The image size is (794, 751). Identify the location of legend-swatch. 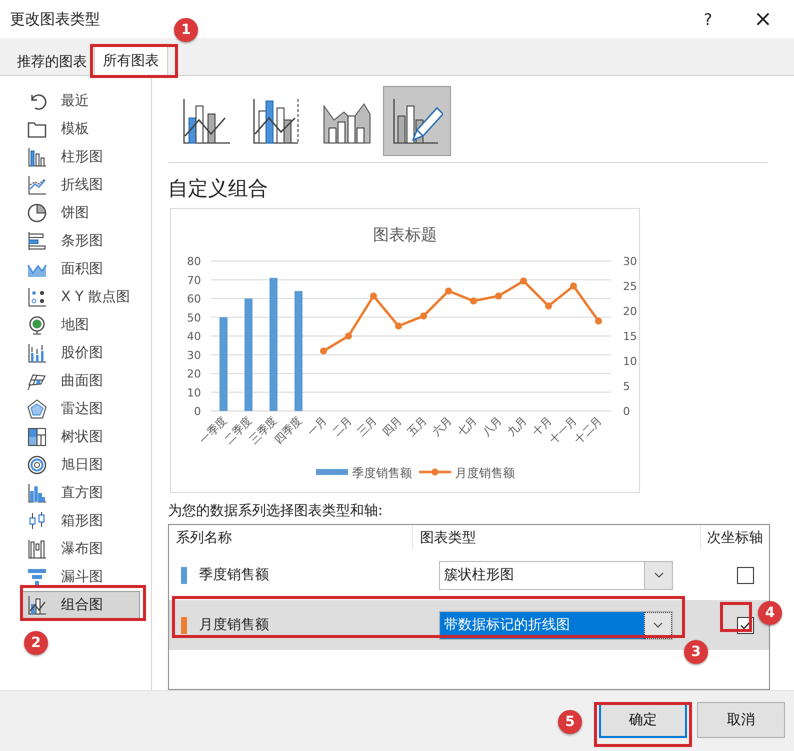
(332, 472).